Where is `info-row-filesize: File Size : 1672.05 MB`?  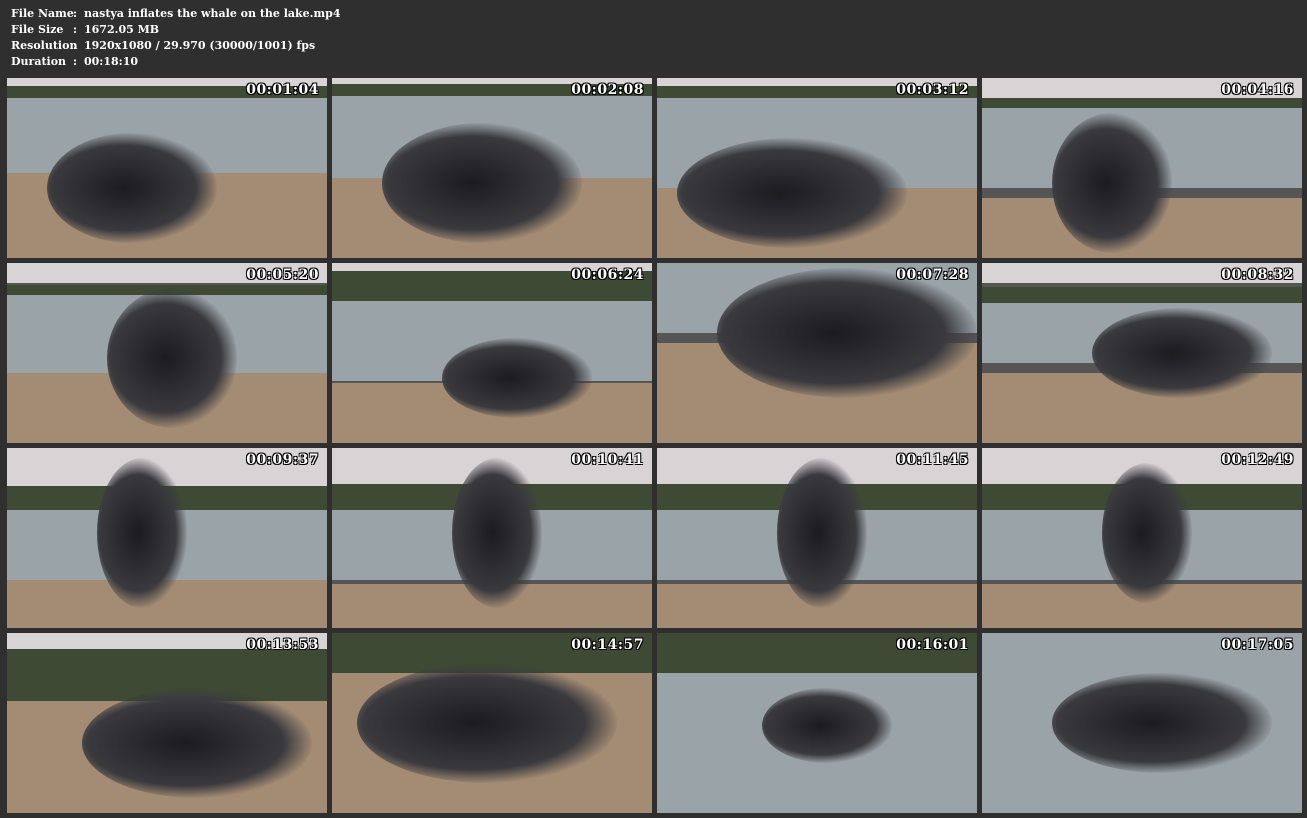 info-row-filesize: File Size : 1672.05 MB is located at coordinates (175, 30).